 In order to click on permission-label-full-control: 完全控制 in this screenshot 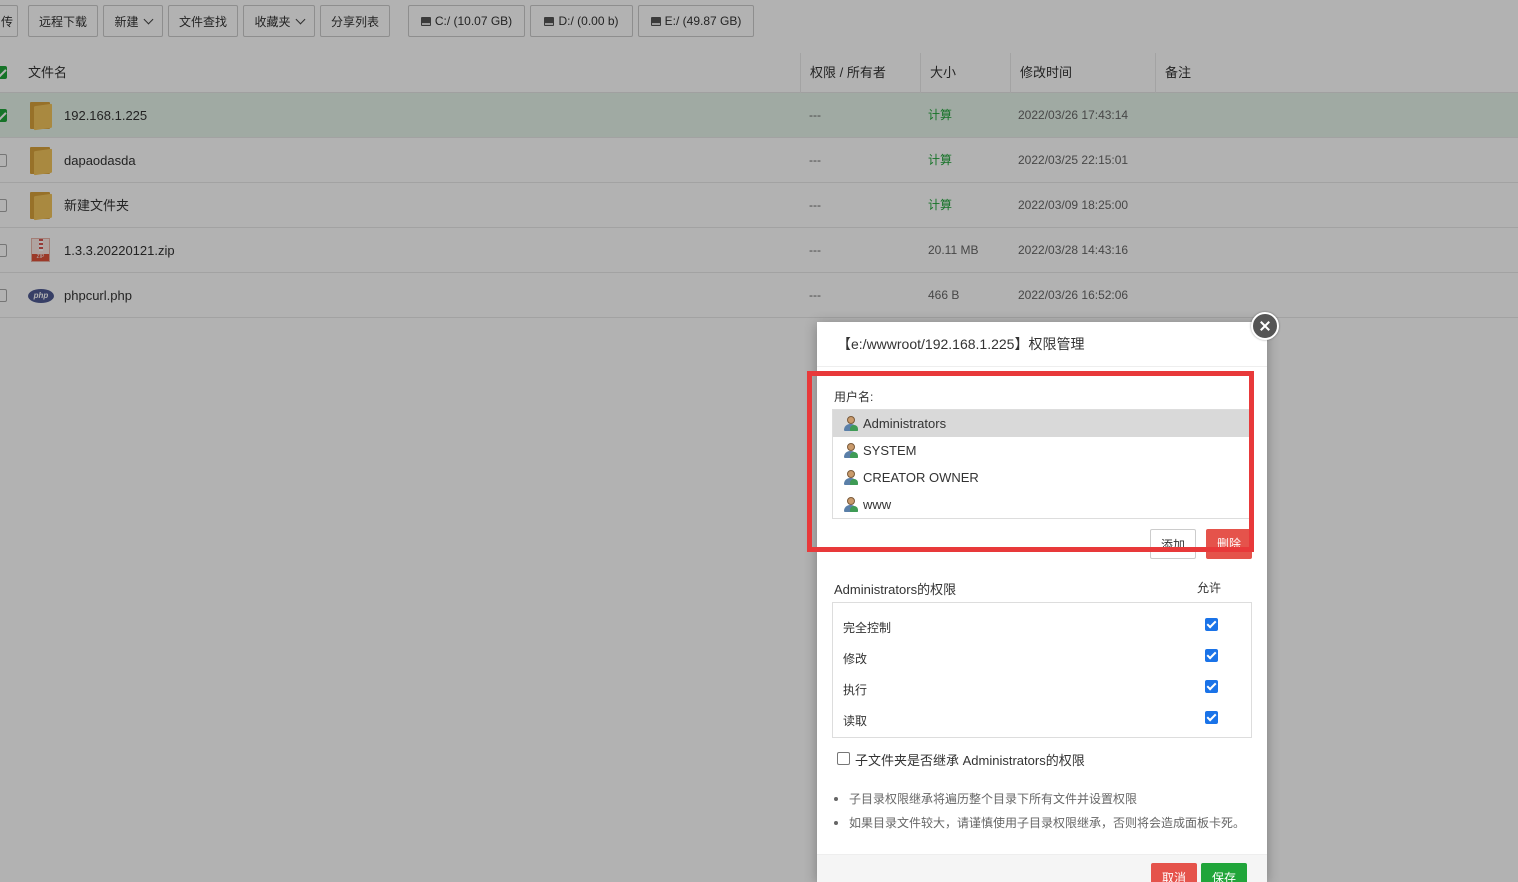, I will do `click(867, 628)`.